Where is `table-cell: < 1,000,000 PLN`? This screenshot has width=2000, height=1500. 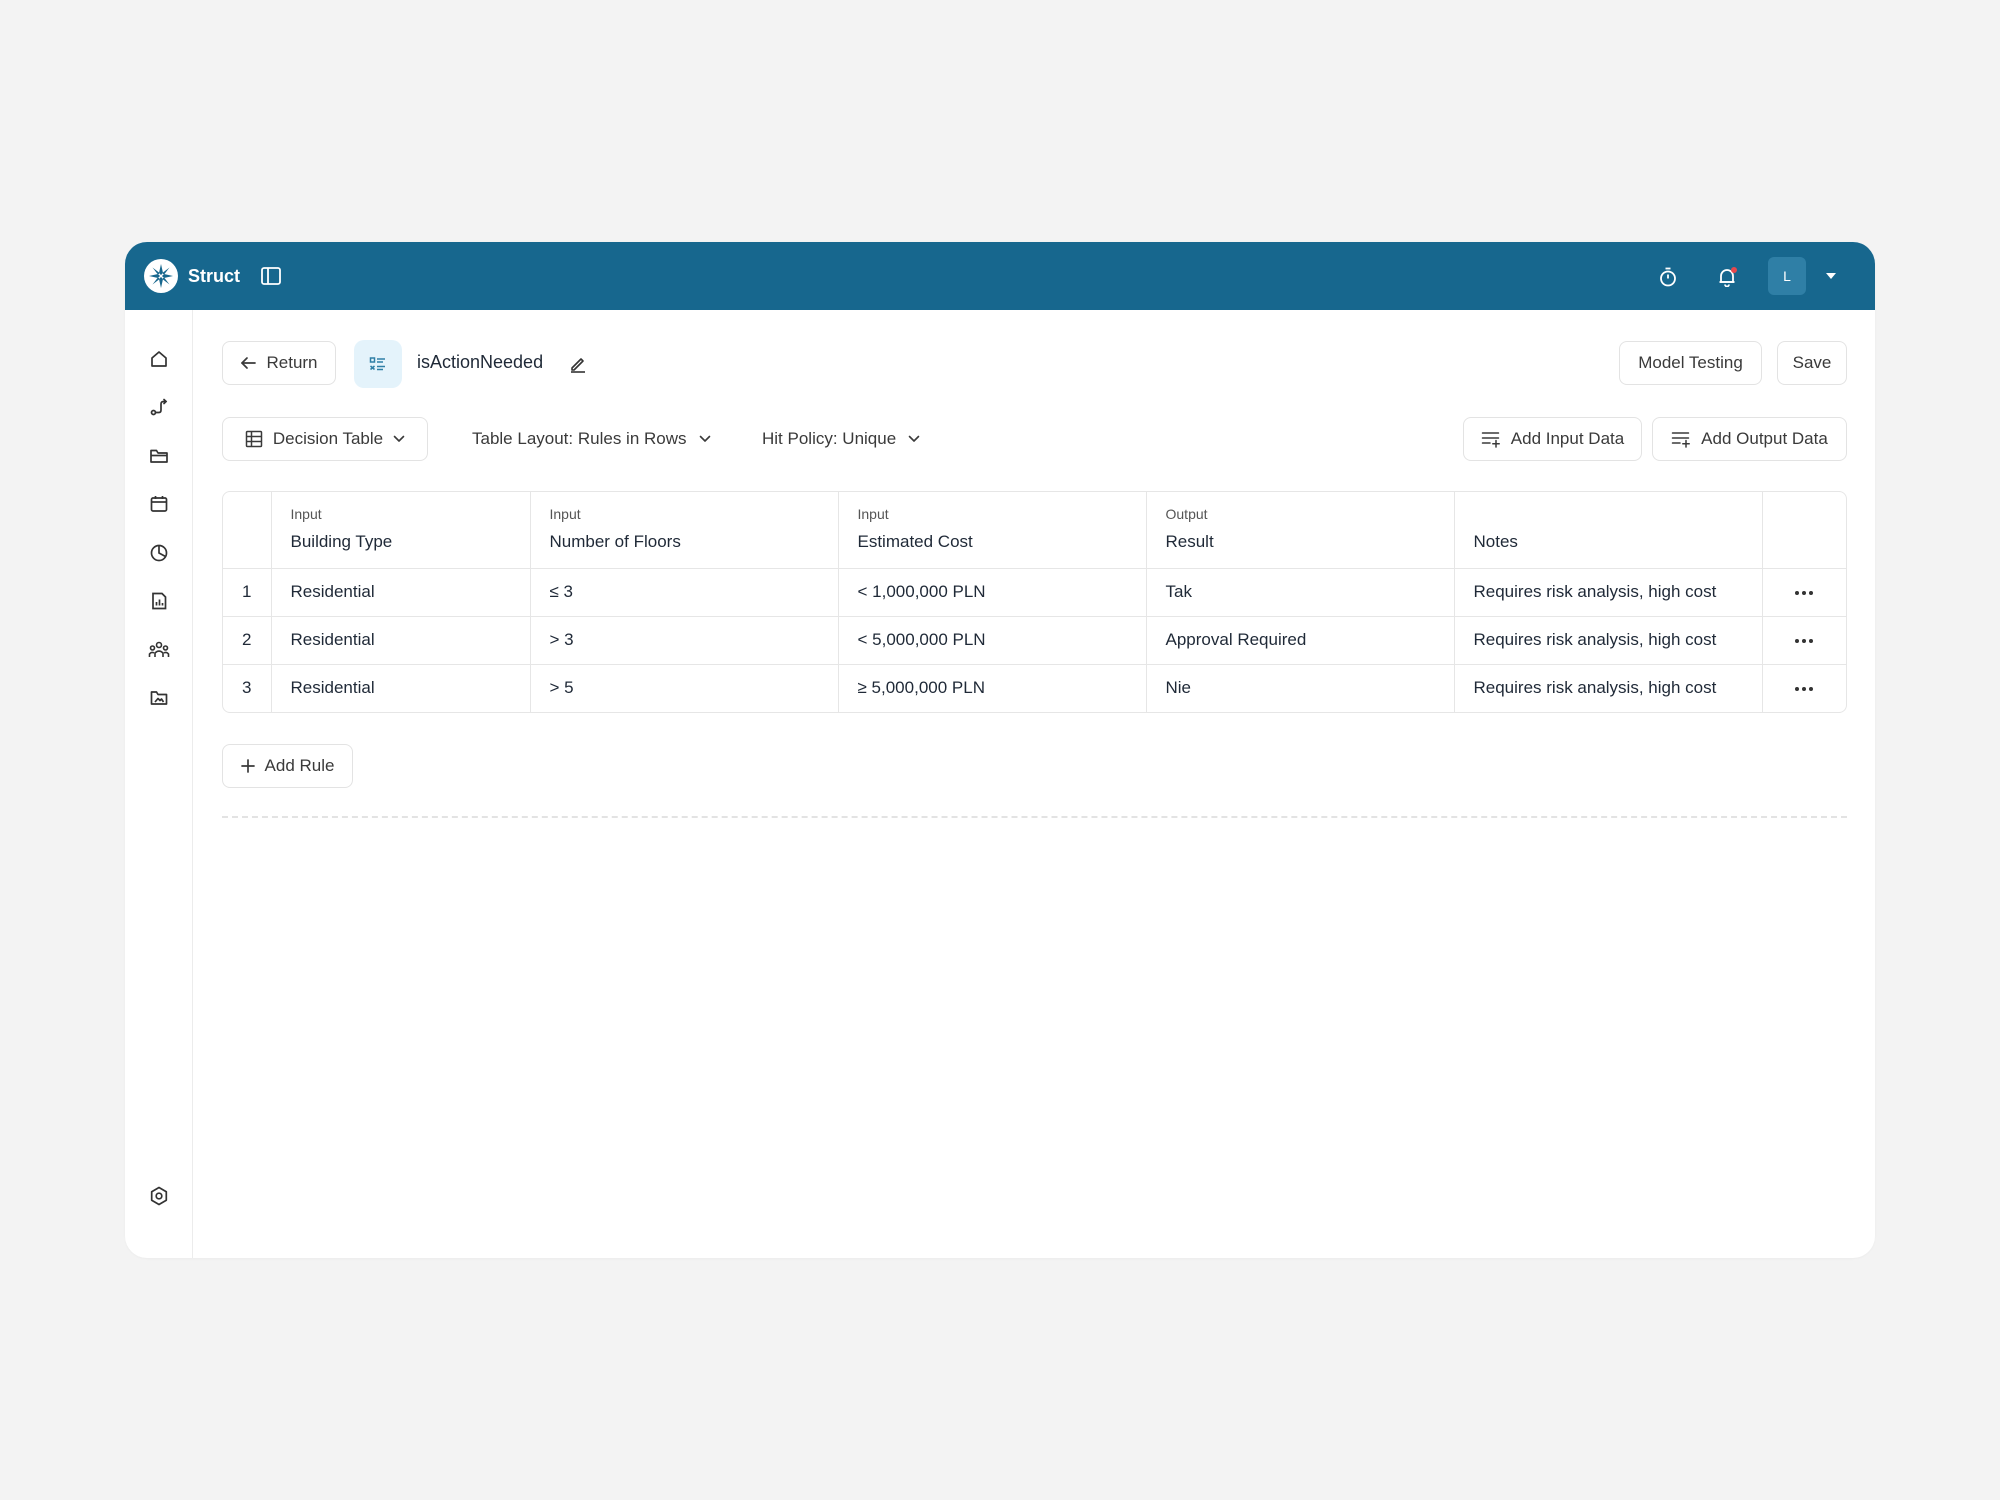
table-cell: < 1,000,000 PLN is located at coordinates (992, 592).